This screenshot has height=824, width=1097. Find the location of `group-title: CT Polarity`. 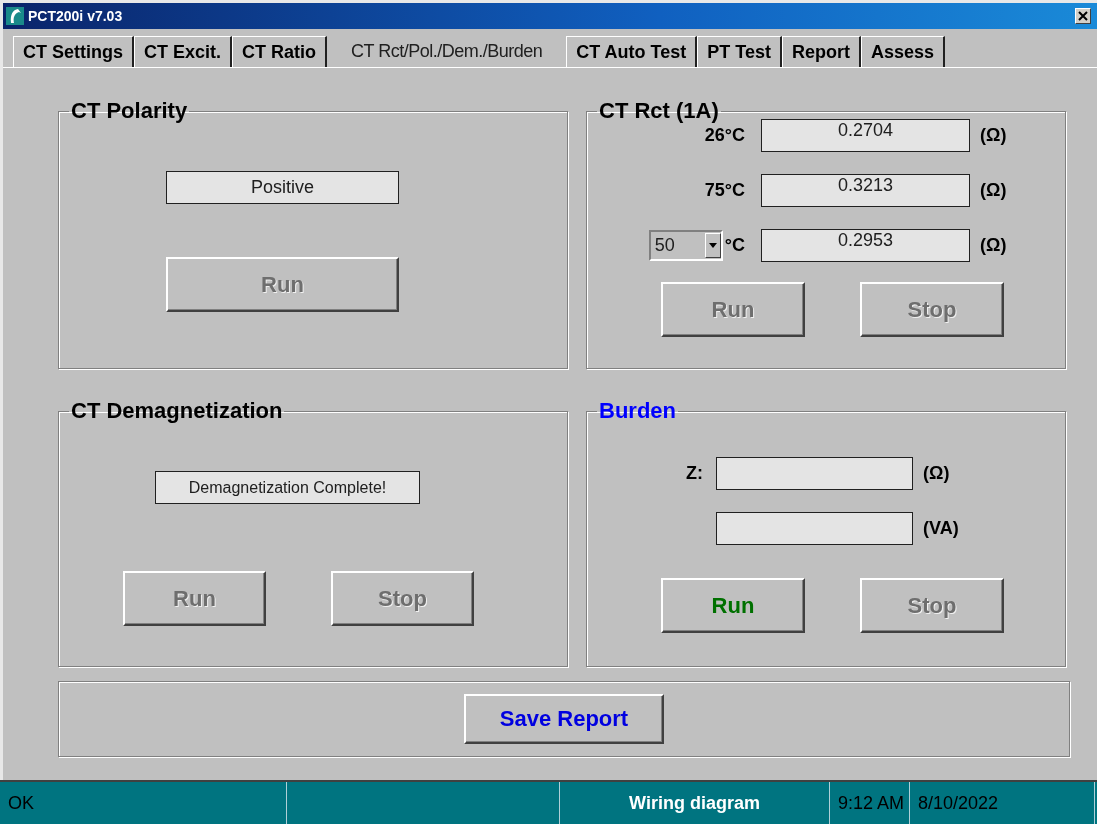

group-title: CT Polarity is located at coordinates (129, 111).